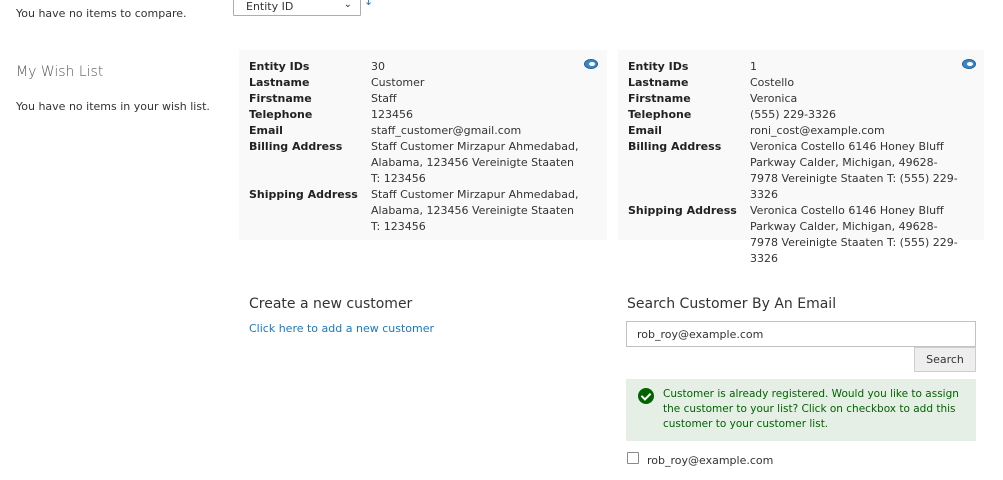 The width and height of the screenshot is (1003, 480). What do you see at coordinates (415, 115) in the screenshot?
I see `detail-row-telephone: Telephone 123456` at bounding box center [415, 115].